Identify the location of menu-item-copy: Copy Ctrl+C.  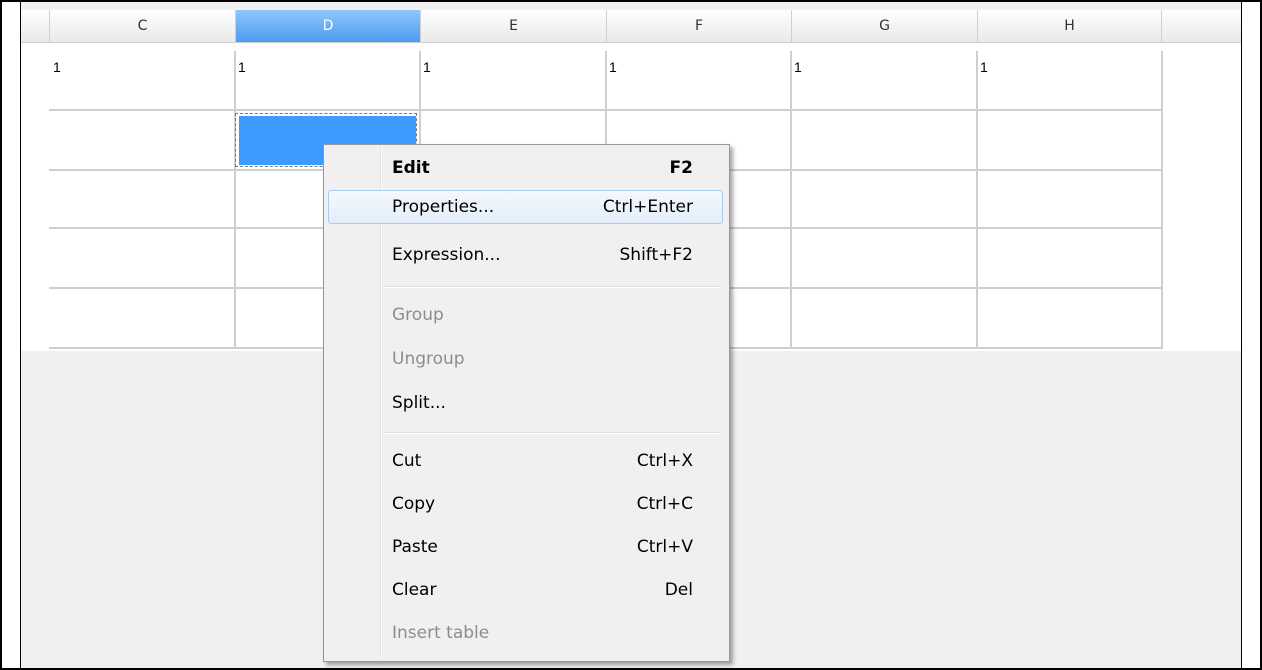
(525, 504).